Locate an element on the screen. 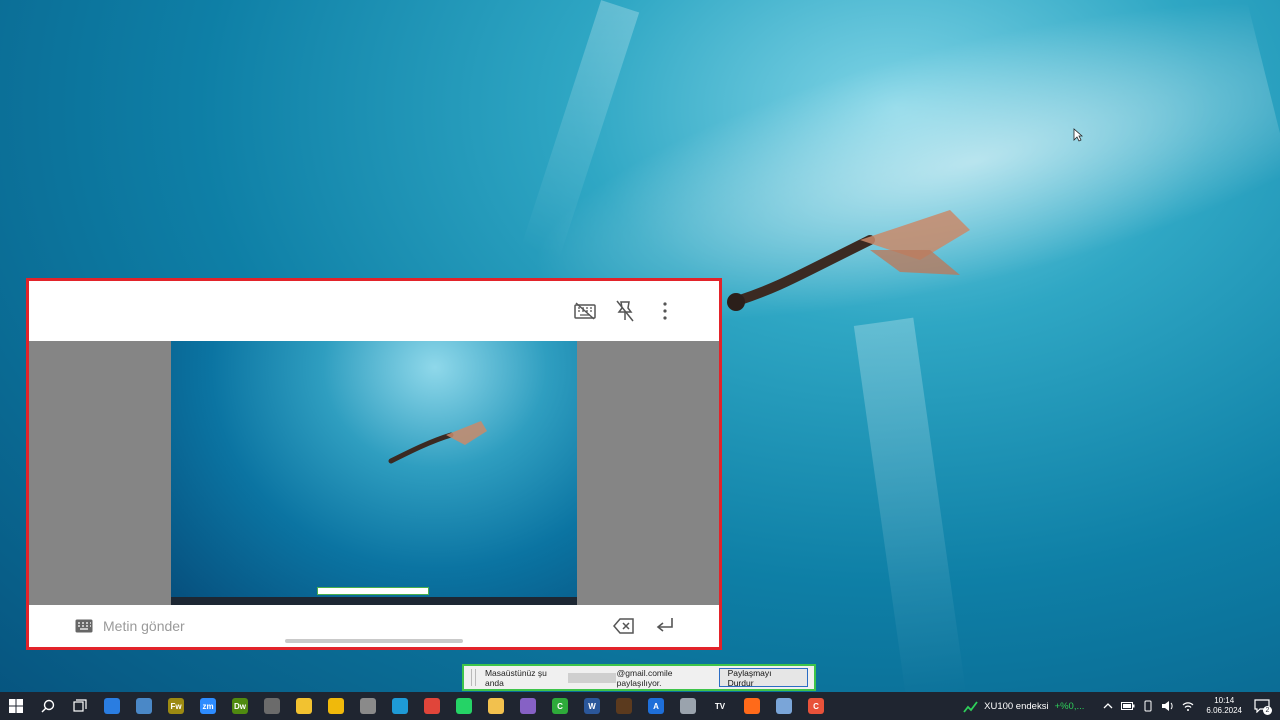 This screenshot has width=1280, height=720. camtasia-app-glyph: C is located at coordinates (560, 706).